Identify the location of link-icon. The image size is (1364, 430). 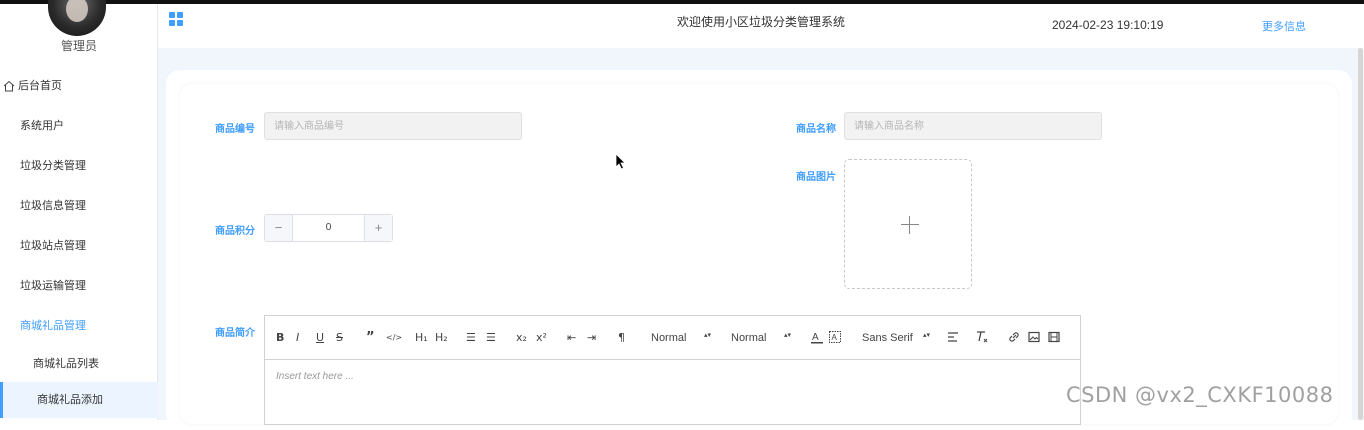
(1014, 337).